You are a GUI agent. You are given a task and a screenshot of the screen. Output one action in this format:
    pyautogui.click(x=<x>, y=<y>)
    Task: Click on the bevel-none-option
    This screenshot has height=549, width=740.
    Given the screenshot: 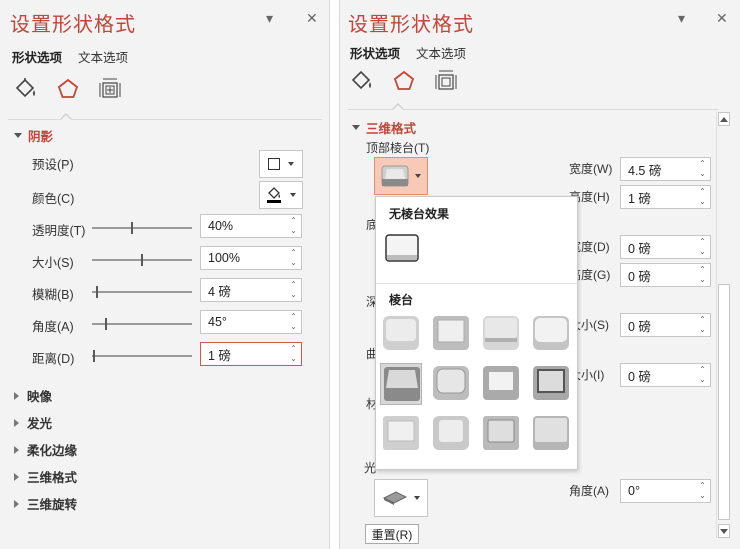 What is the action you would take?
    pyautogui.click(x=403, y=250)
    